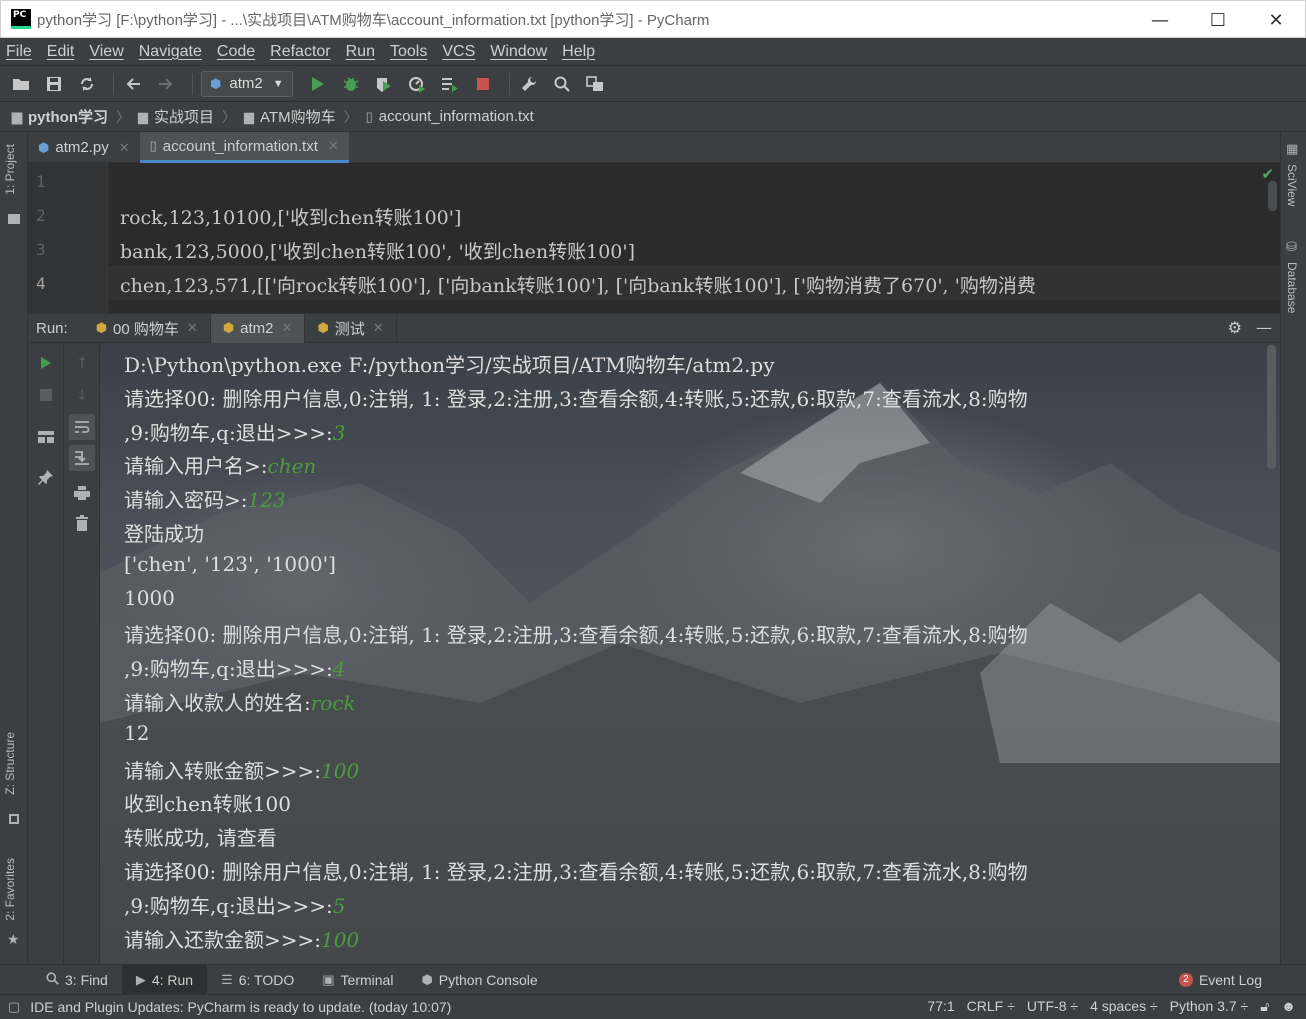 The image size is (1306, 1019). What do you see at coordinates (10, 763) in the screenshot?
I see `structure-tool-tab: Z: Structure` at bounding box center [10, 763].